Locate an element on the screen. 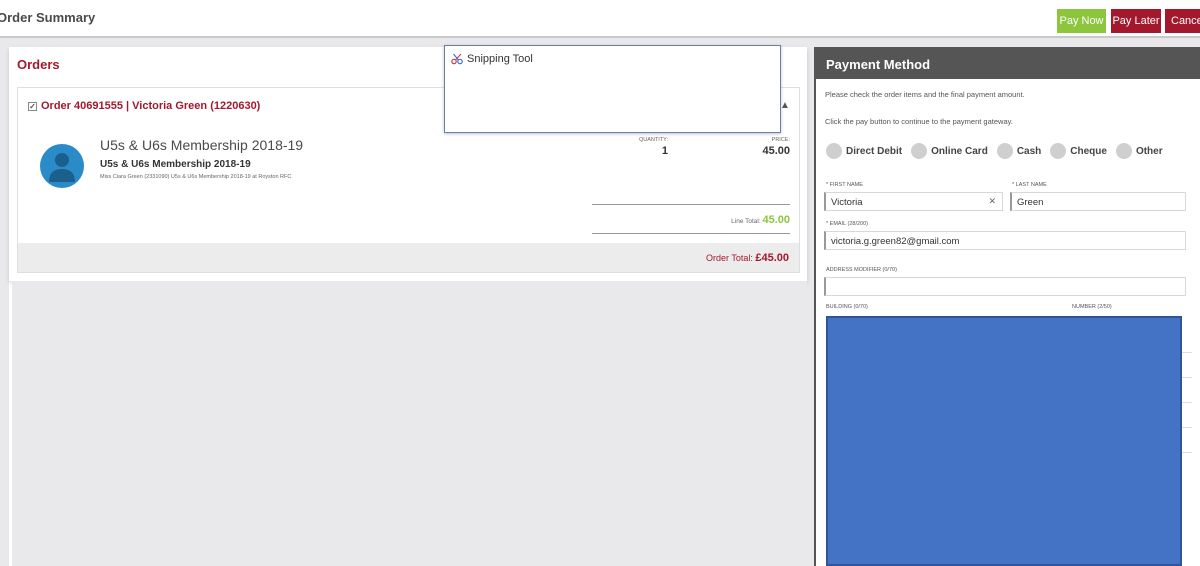  order-total-label: Order Total: is located at coordinates (730, 258).